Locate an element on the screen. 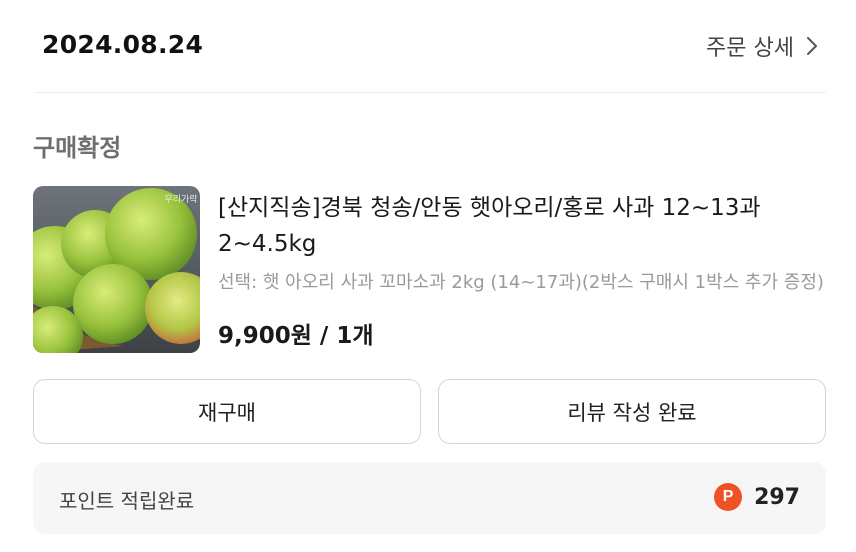 This screenshot has height=552, width=856. points-value: 297 is located at coordinates (777, 497).